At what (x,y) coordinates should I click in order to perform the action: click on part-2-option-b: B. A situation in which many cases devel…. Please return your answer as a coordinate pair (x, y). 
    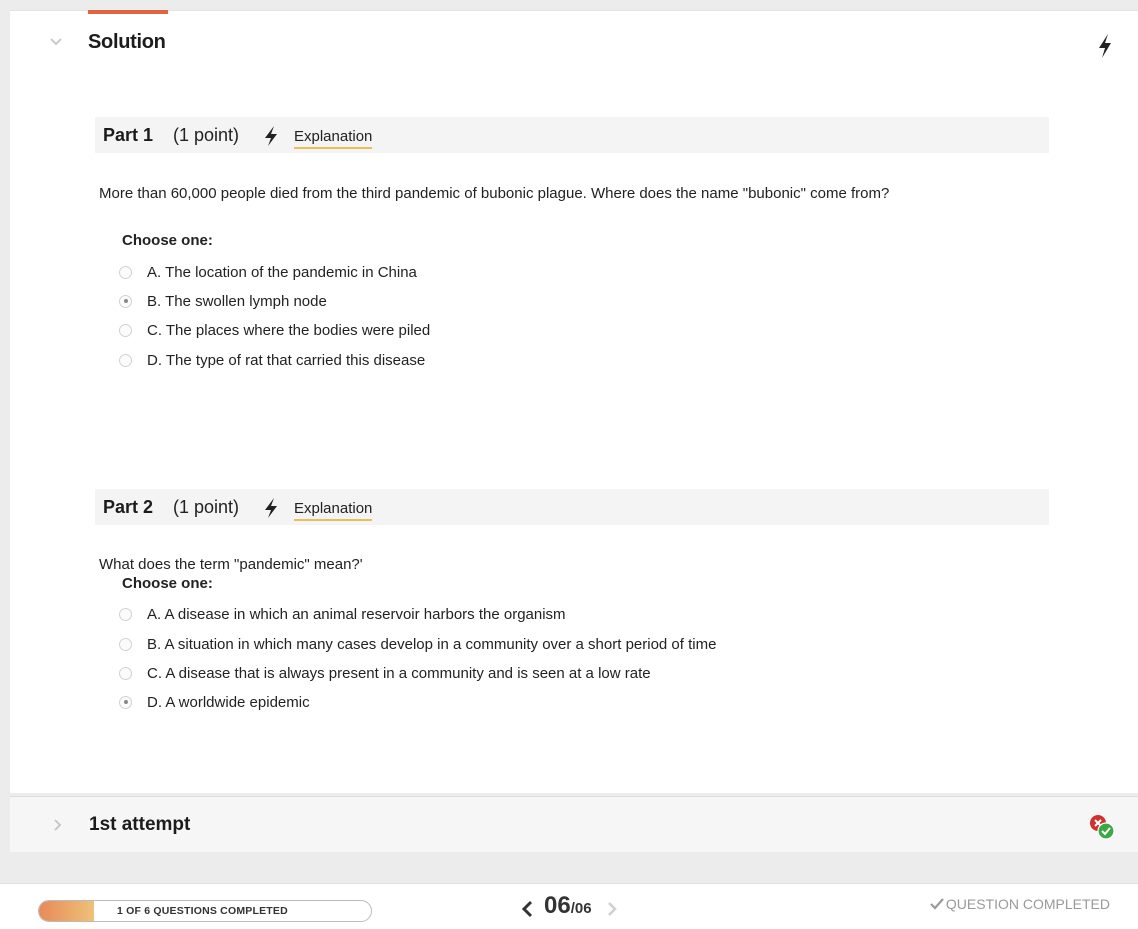
    Looking at the image, I should click on (417, 644).